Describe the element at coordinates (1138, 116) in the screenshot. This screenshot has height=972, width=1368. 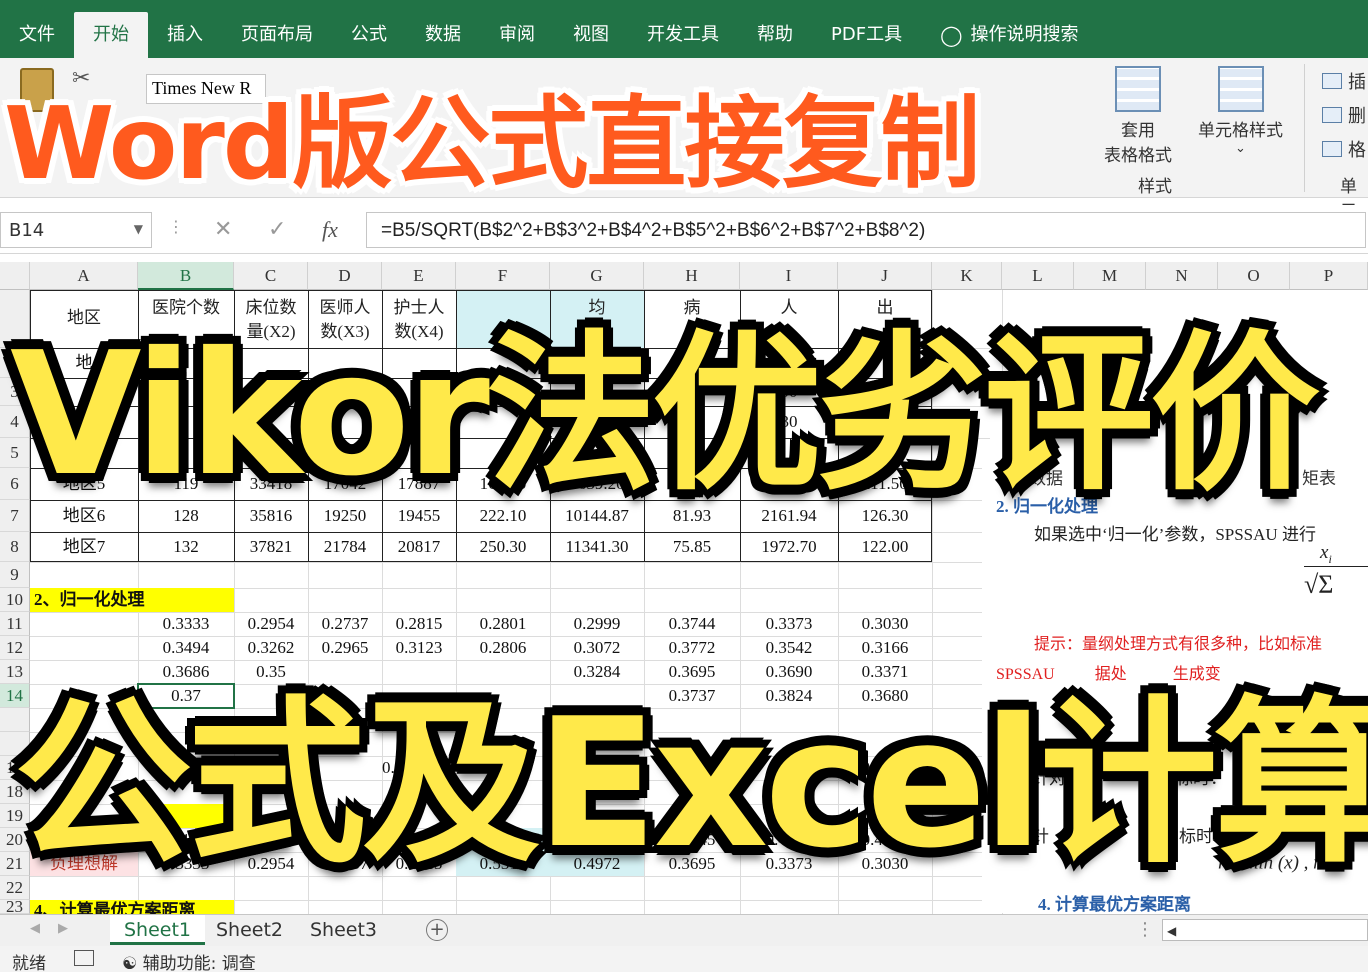
I see `format-as-table-button: 套用 表格格式` at that location.